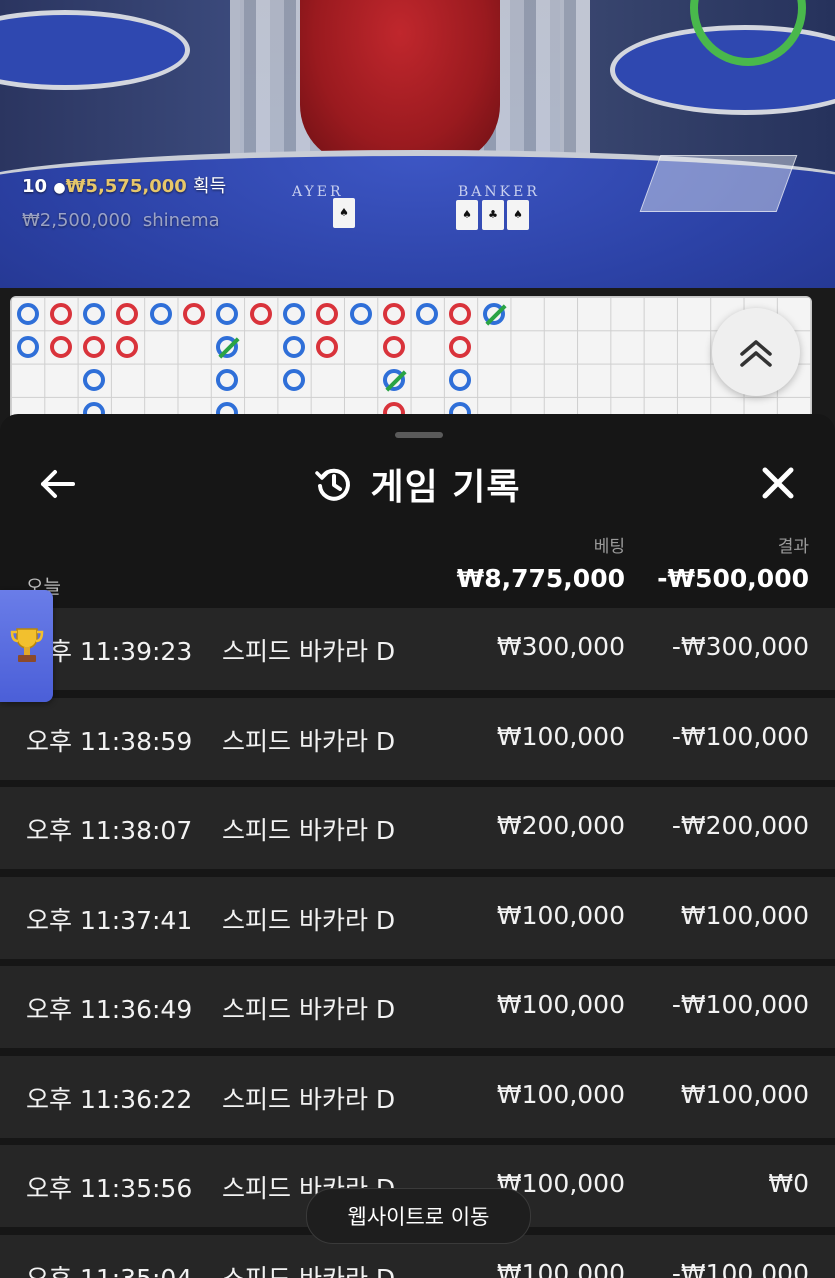 Image resolution: width=835 pixels, height=1278 pixels. I want to click on person-icon: ●, so click(59, 188).